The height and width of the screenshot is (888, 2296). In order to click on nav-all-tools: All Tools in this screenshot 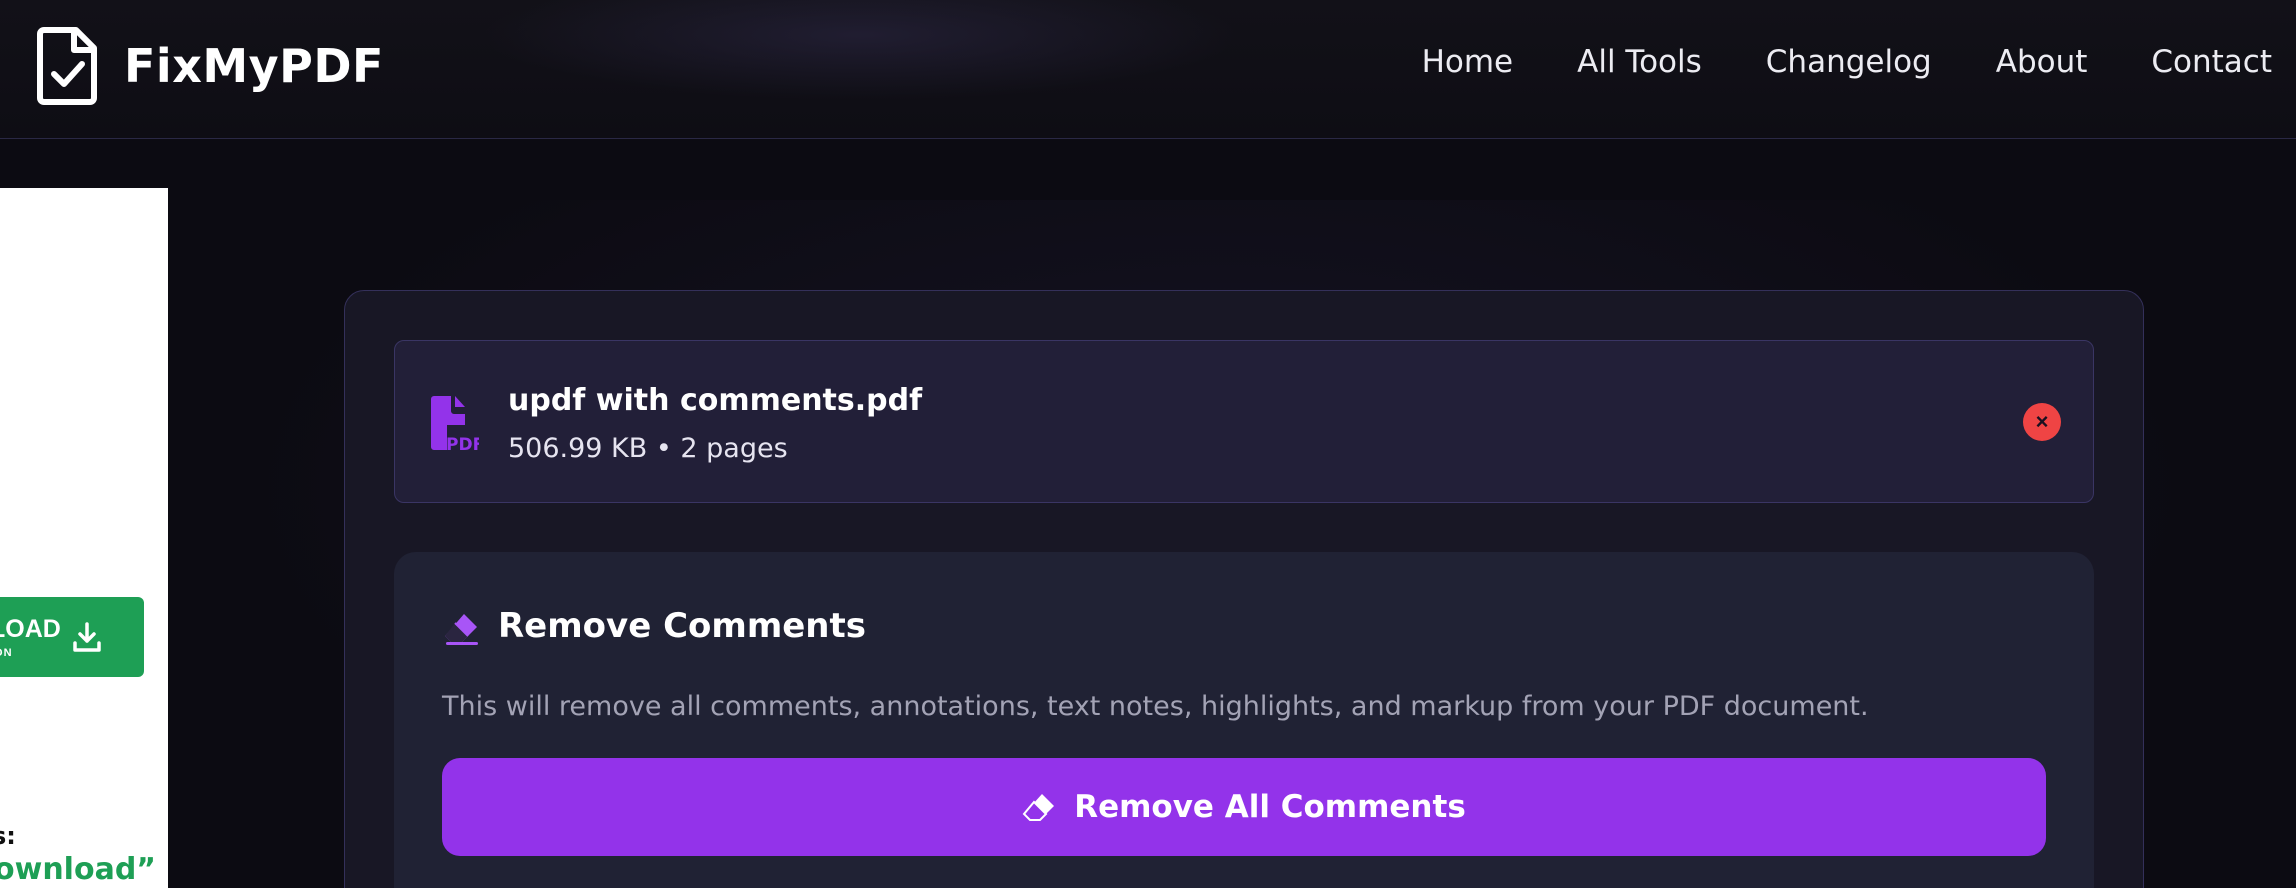, I will do `click(1639, 62)`.